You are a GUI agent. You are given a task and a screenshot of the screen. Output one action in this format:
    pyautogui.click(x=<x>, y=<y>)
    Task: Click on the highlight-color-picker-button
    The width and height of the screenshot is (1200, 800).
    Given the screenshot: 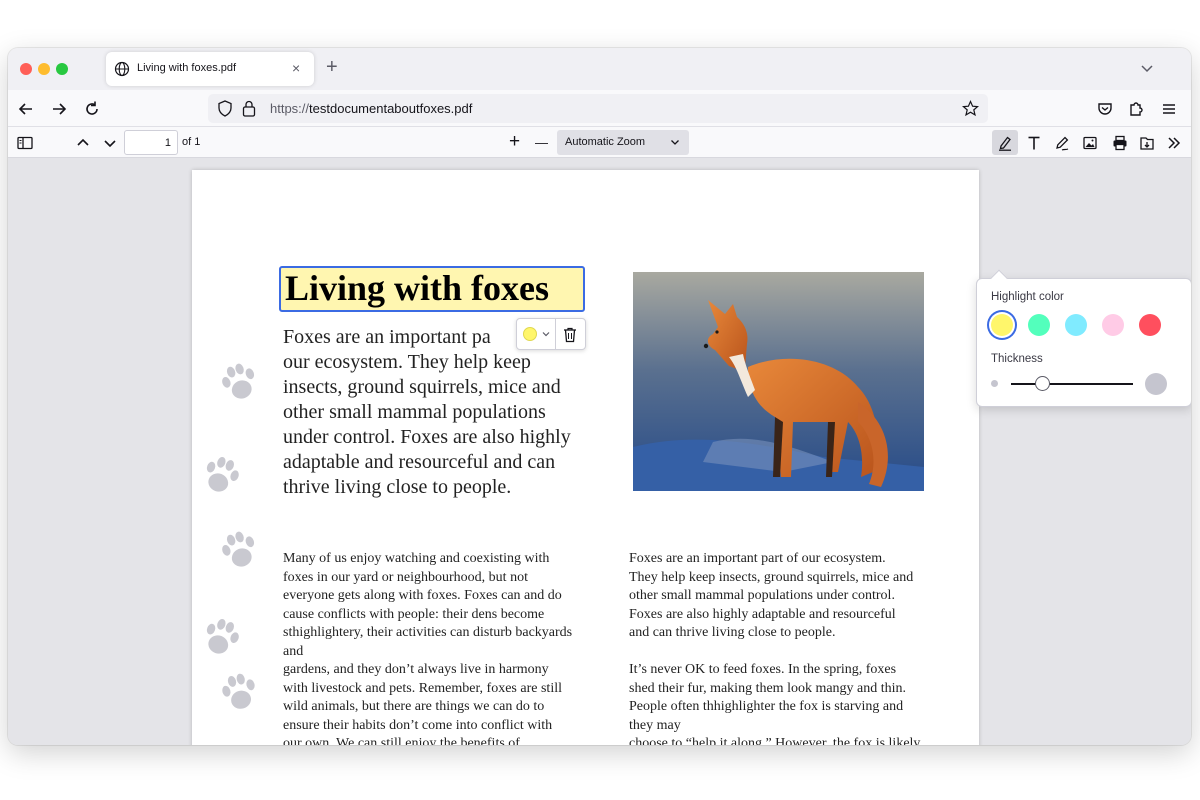 What is the action you would take?
    pyautogui.click(x=530, y=334)
    